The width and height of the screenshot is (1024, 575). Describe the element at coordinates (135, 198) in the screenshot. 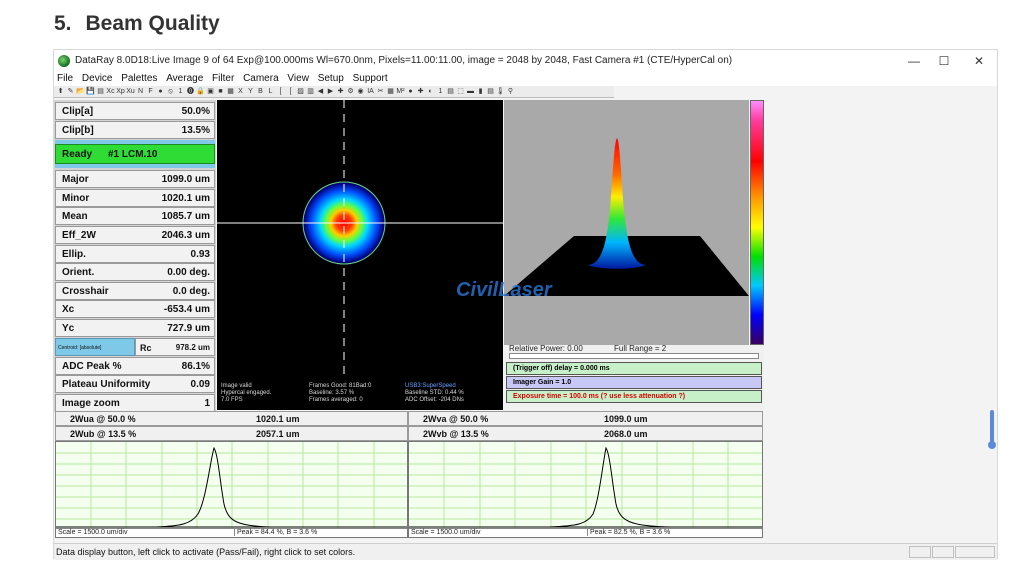

I see `measure-row-minor: Minor 1020.1 um` at that location.